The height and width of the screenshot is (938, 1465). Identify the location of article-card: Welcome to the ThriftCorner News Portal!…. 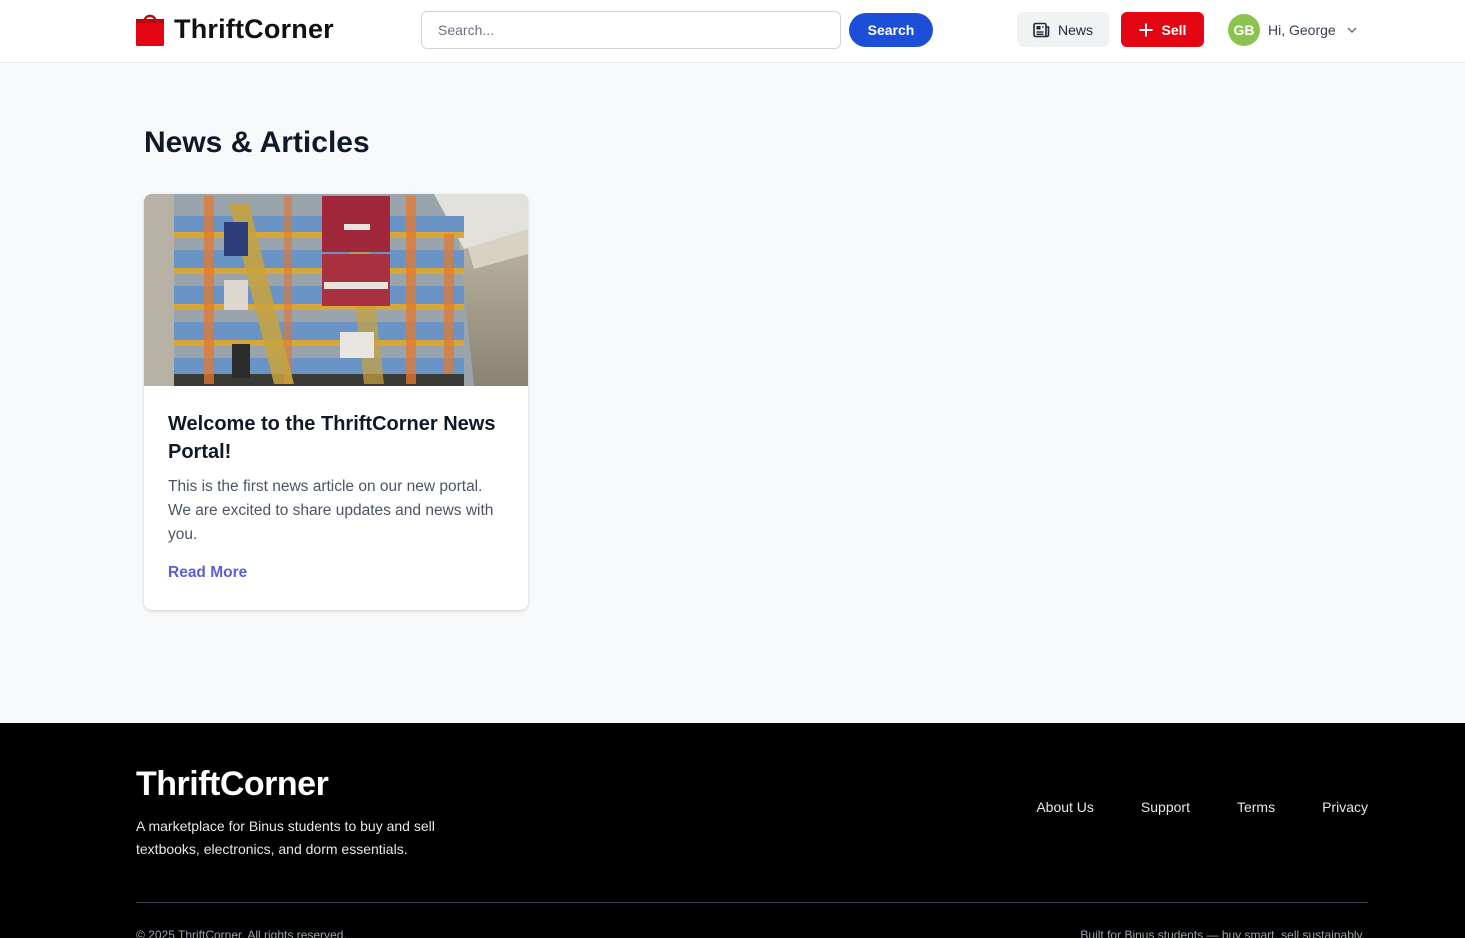
(336, 402).